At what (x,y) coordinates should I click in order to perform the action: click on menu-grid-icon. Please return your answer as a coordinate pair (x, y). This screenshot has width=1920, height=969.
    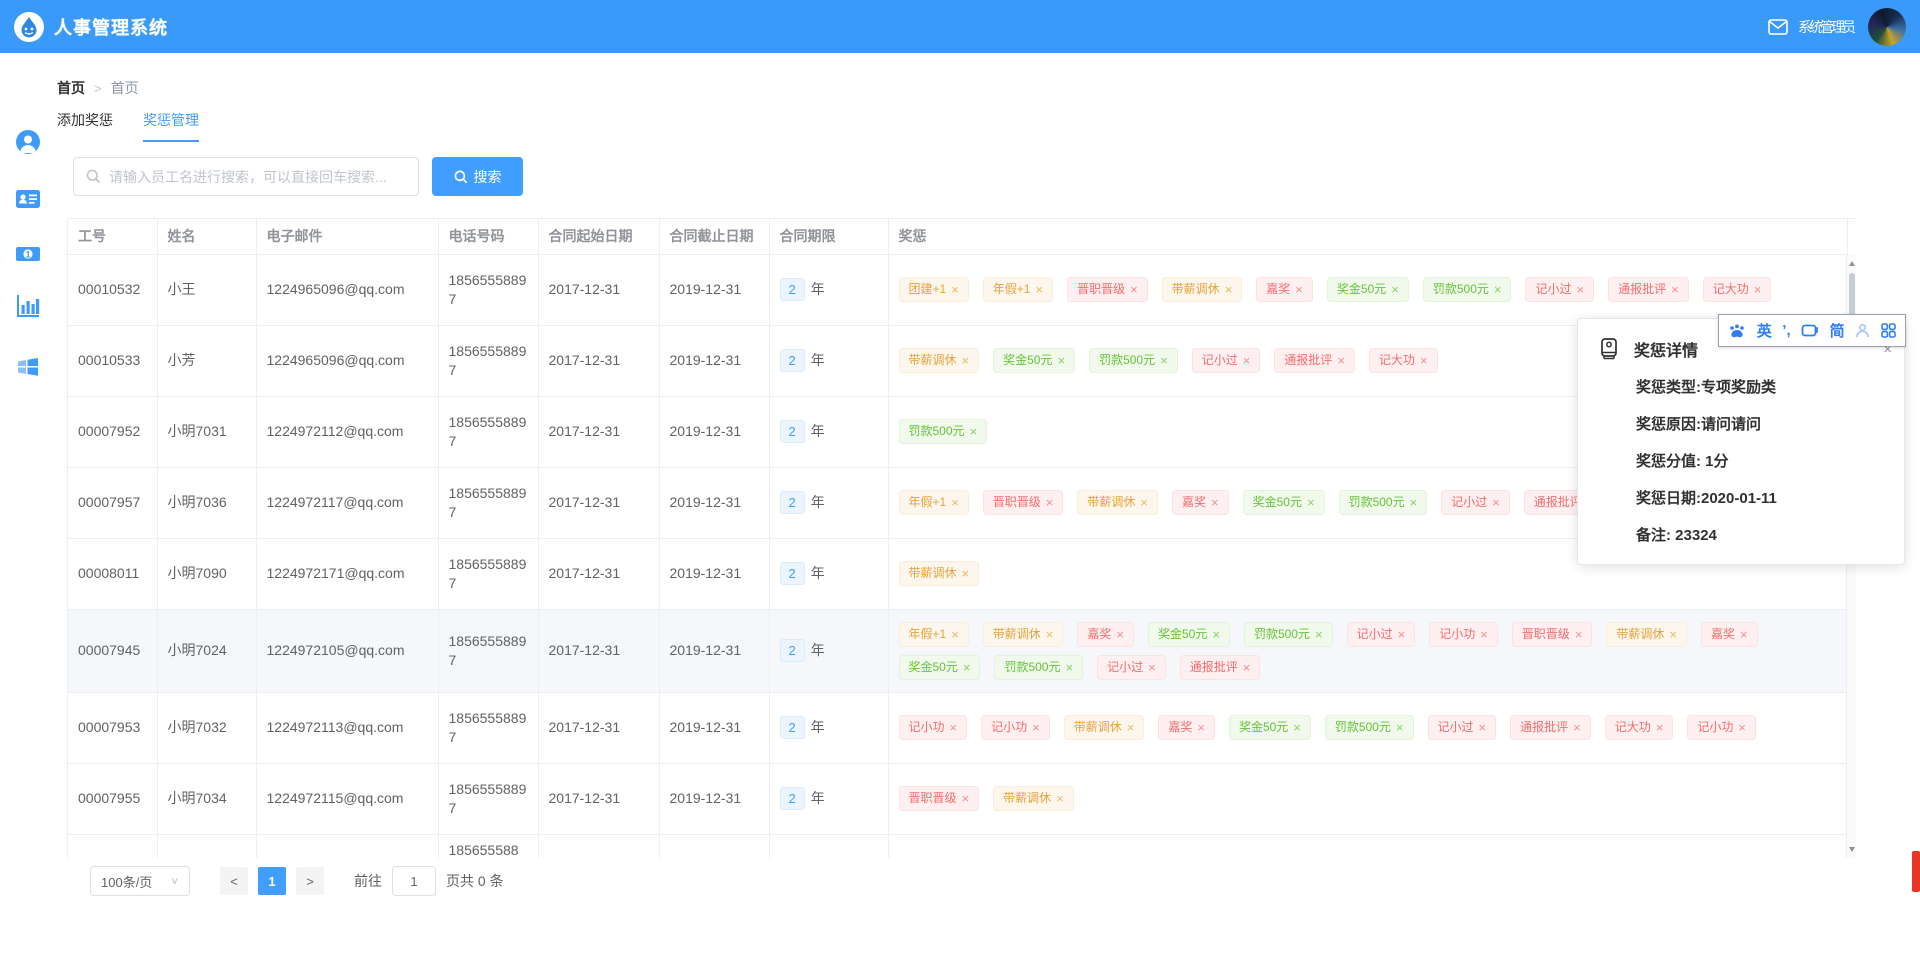
    Looking at the image, I should click on (1888, 330).